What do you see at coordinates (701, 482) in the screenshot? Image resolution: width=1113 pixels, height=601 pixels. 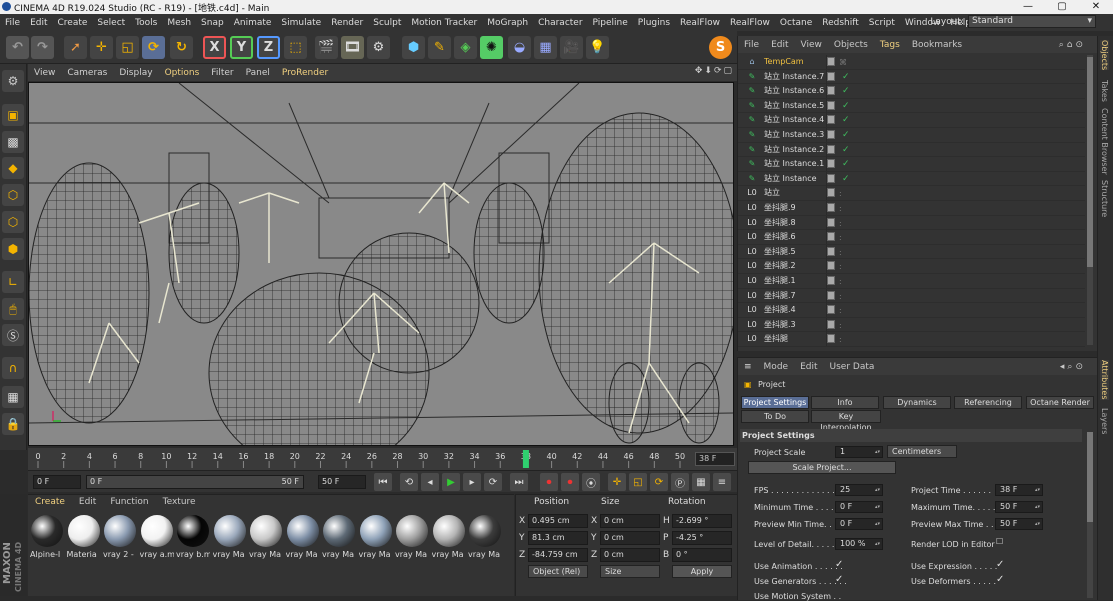 I see `key-pla-icon: ▦` at bounding box center [701, 482].